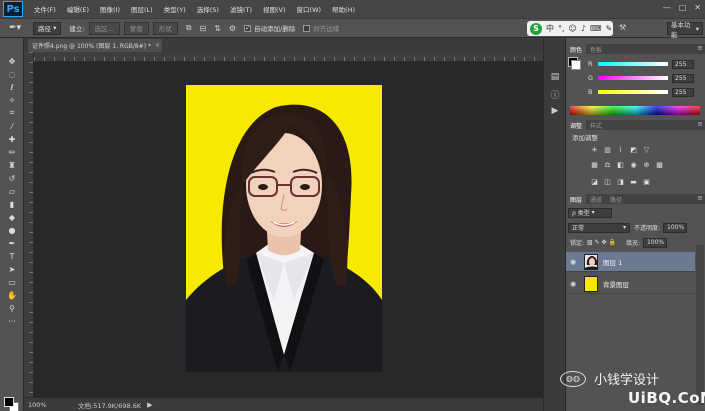 This screenshot has height=411, width=705. What do you see at coordinates (573, 28) in the screenshot?
I see `emoji-icon: ☺` at bounding box center [573, 28].